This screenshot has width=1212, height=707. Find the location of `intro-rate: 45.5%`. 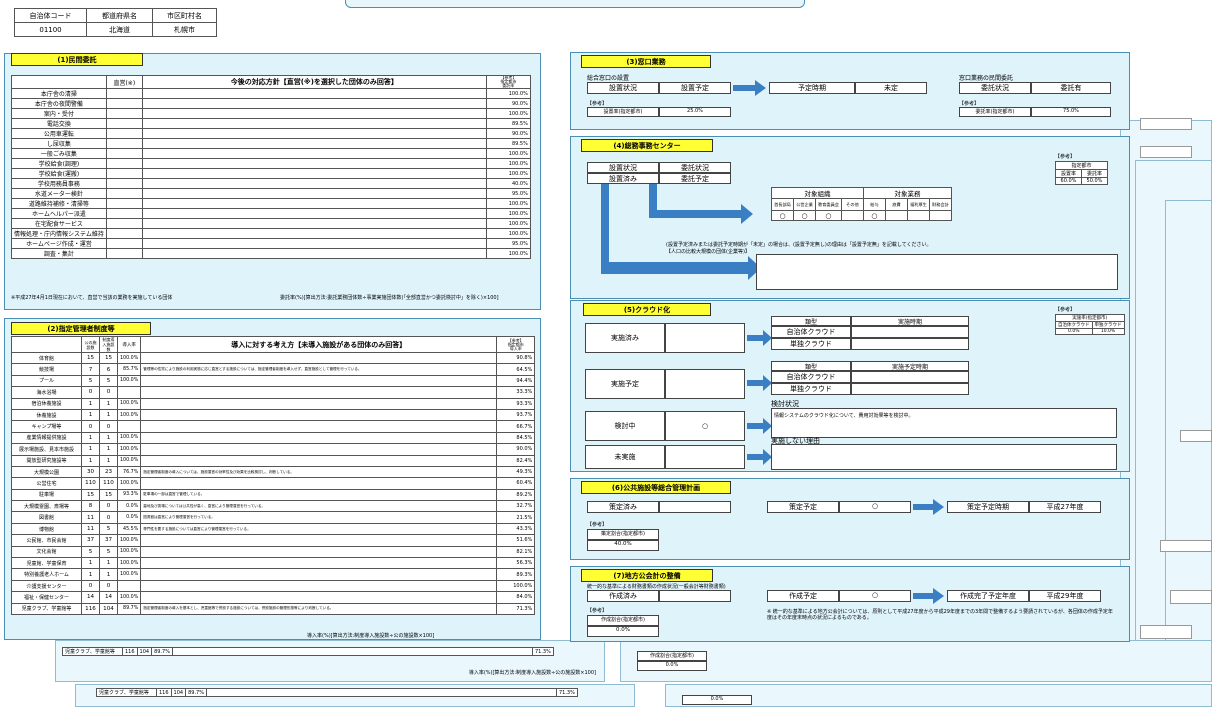

intro-rate: 45.5% is located at coordinates (129, 529).